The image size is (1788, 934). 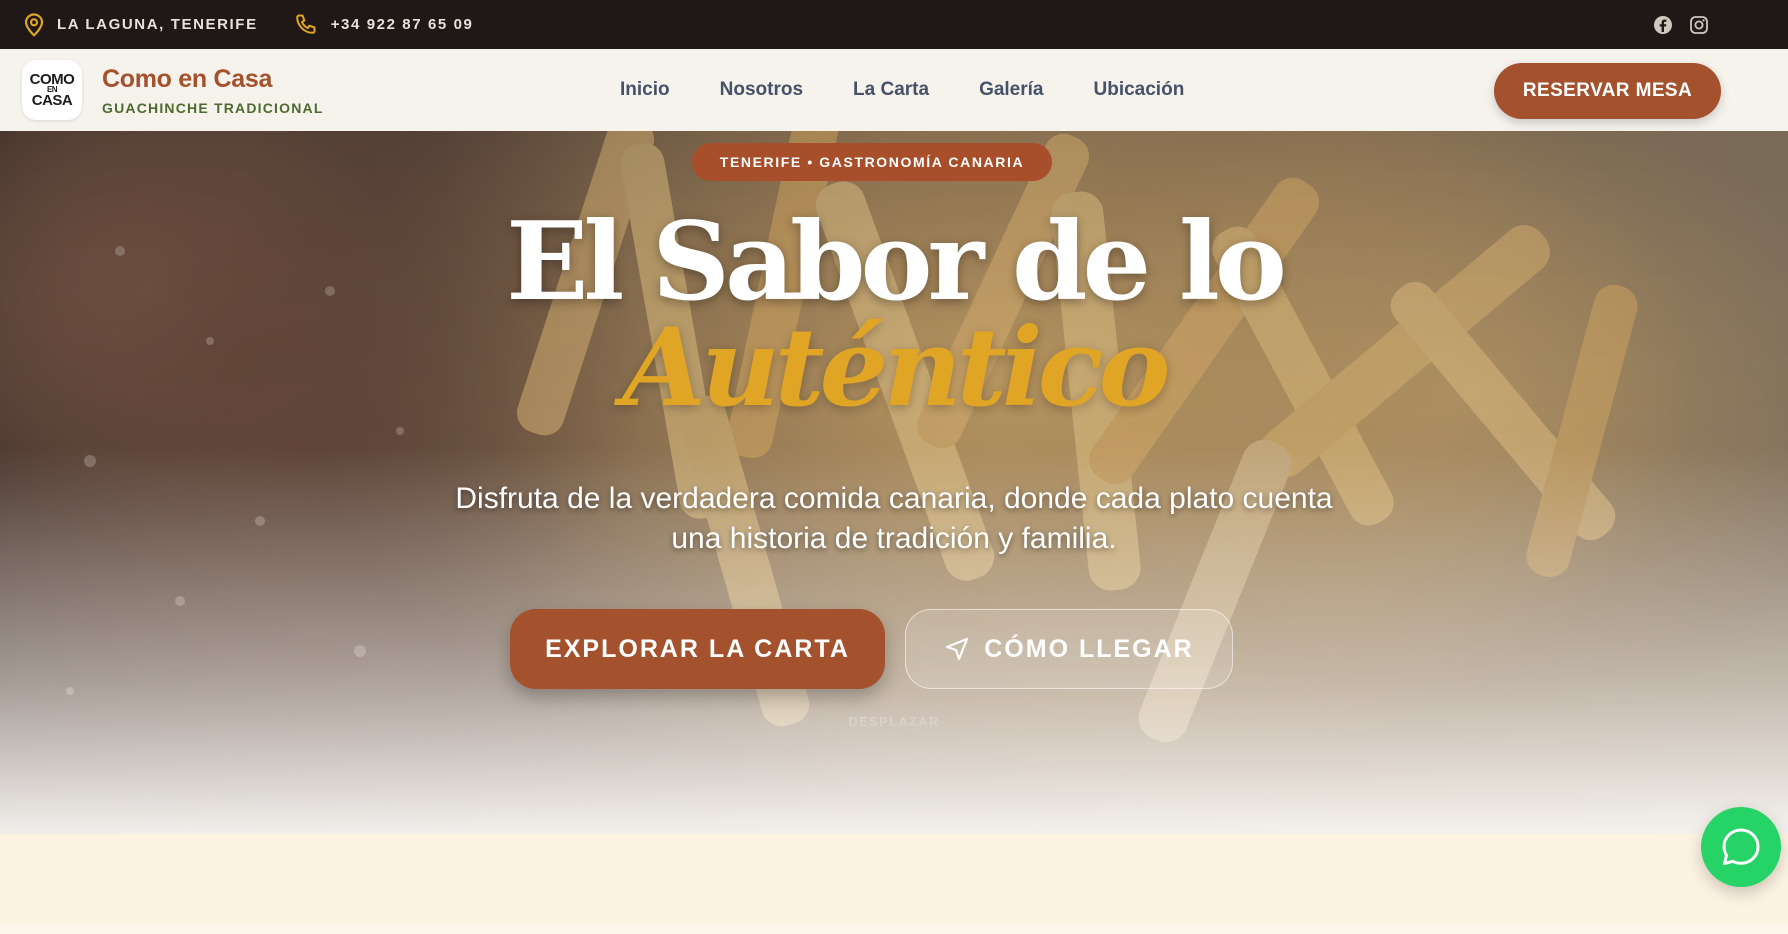 What do you see at coordinates (213, 79) in the screenshot?
I see `brand-name: Como en Casa` at bounding box center [213, 79].